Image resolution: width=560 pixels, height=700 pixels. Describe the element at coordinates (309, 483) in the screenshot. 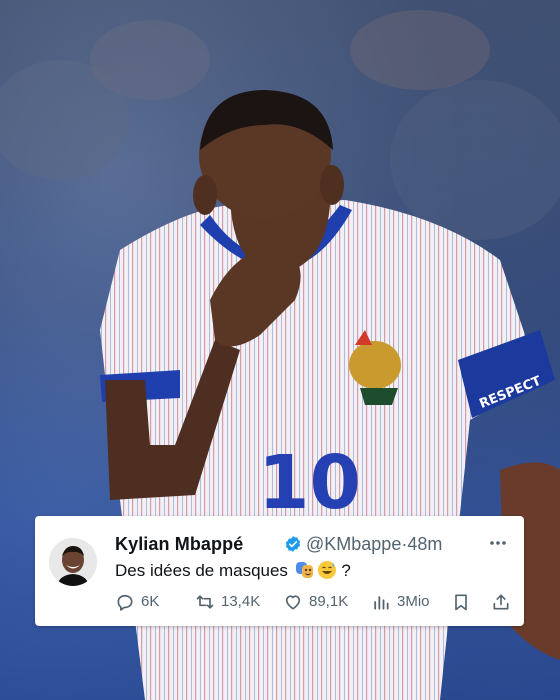

I see `jersey-number: 10` at that location.